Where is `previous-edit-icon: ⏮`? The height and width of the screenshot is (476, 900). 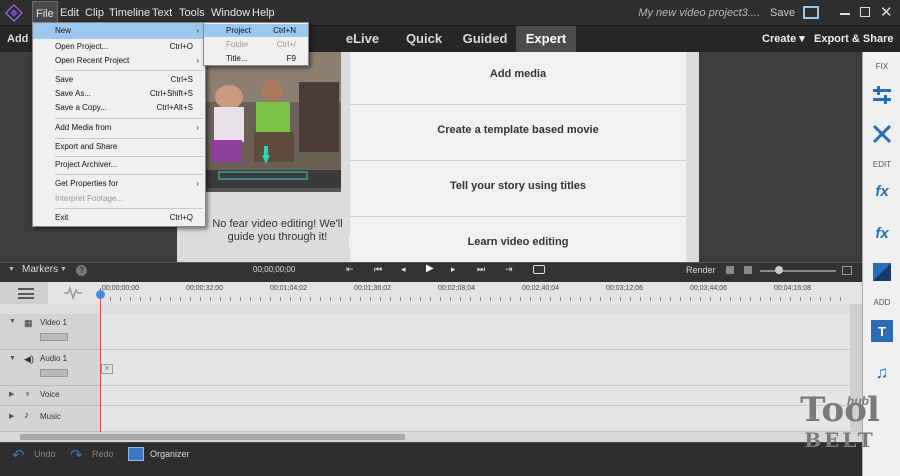
previous-edit-icon: ⏮ is located at coordinates (378, 269).